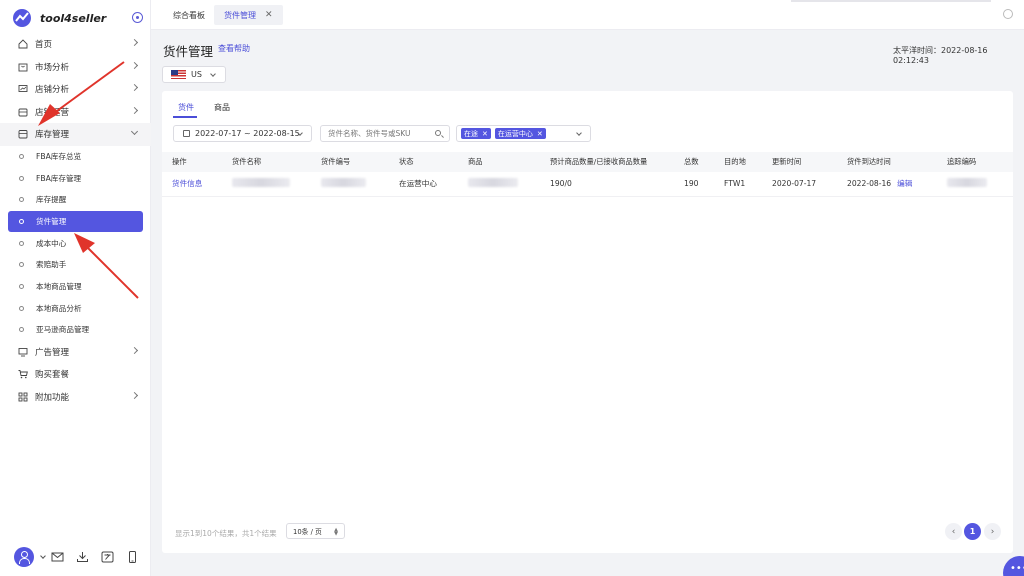 This screenshot has height=576, width=1024. I want to click on box-icon, so click(23, 134).